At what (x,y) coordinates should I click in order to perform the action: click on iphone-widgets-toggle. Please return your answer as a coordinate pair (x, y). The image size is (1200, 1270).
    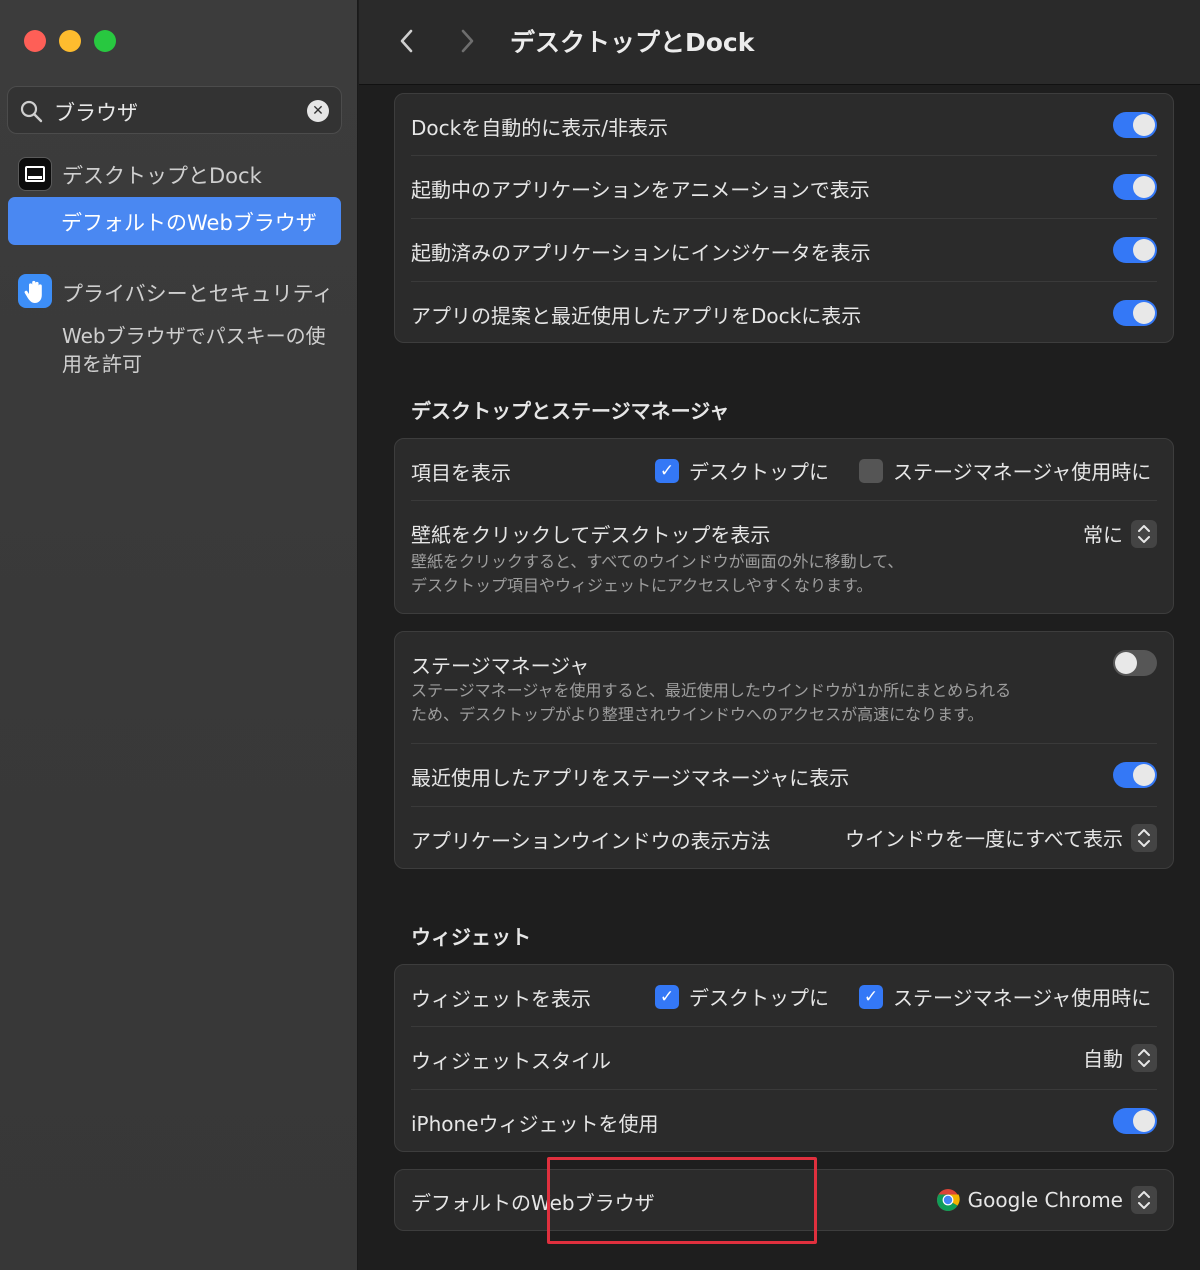
    Looking at the image, I should click on (1135, 1121).